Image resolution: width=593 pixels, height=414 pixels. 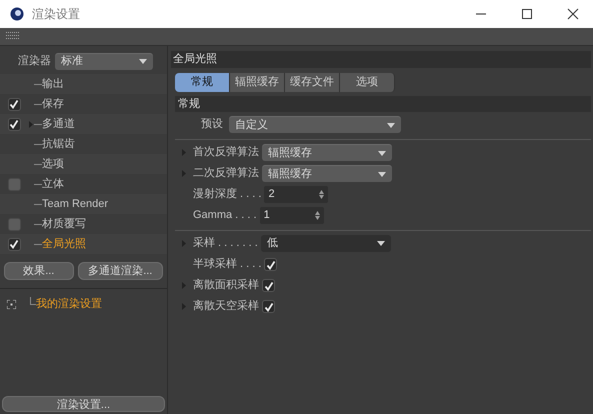 What do you see at coordinates (226, 152) in the screenshot?
I see `setting-label: 首次反弹算法` at bounding box center [226, 152].